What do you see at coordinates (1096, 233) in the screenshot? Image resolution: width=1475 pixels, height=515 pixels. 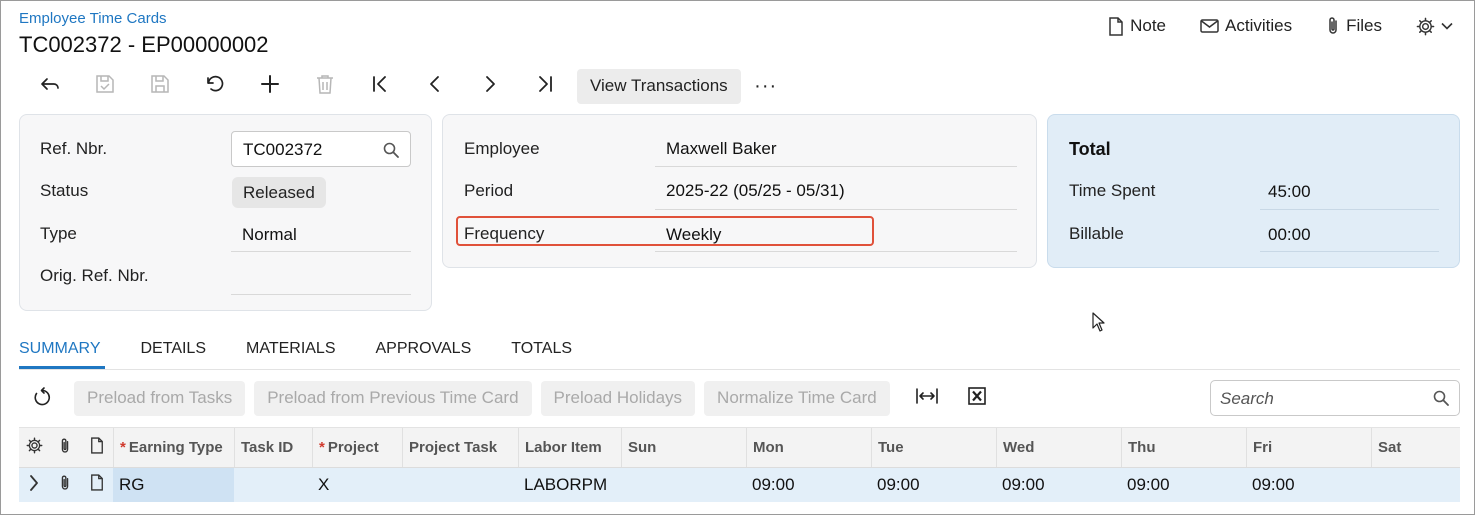 I see `billable-label: Billable` at bounding box center [1096, 233].